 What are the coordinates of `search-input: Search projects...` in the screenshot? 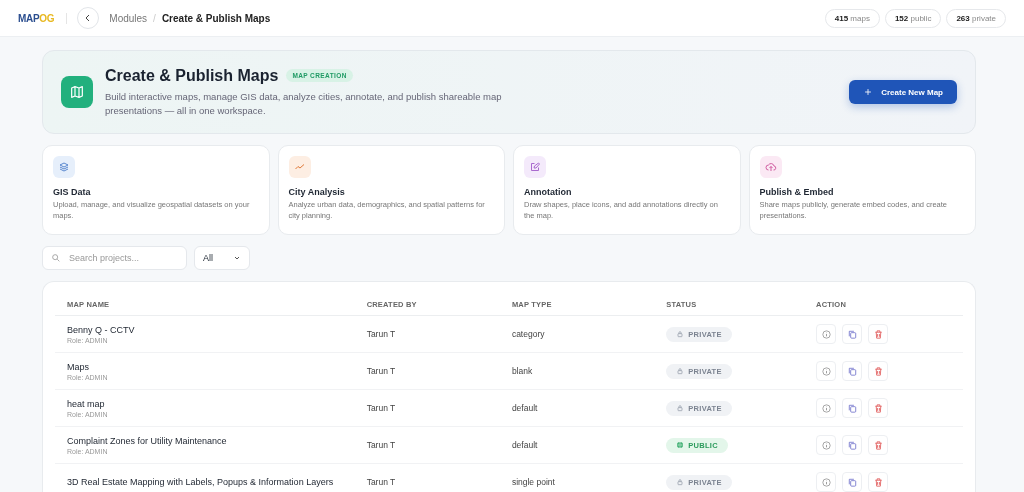 It's located at (122, 258).